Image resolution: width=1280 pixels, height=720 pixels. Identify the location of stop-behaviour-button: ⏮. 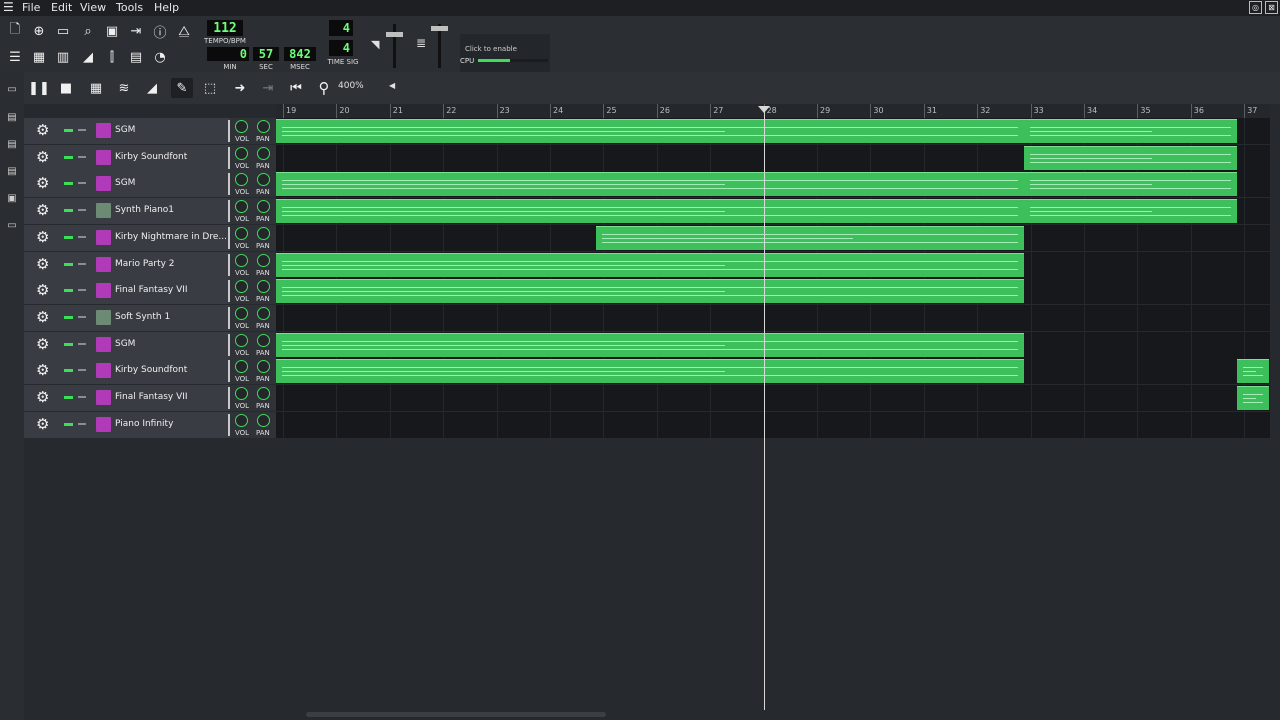
(296, 88).